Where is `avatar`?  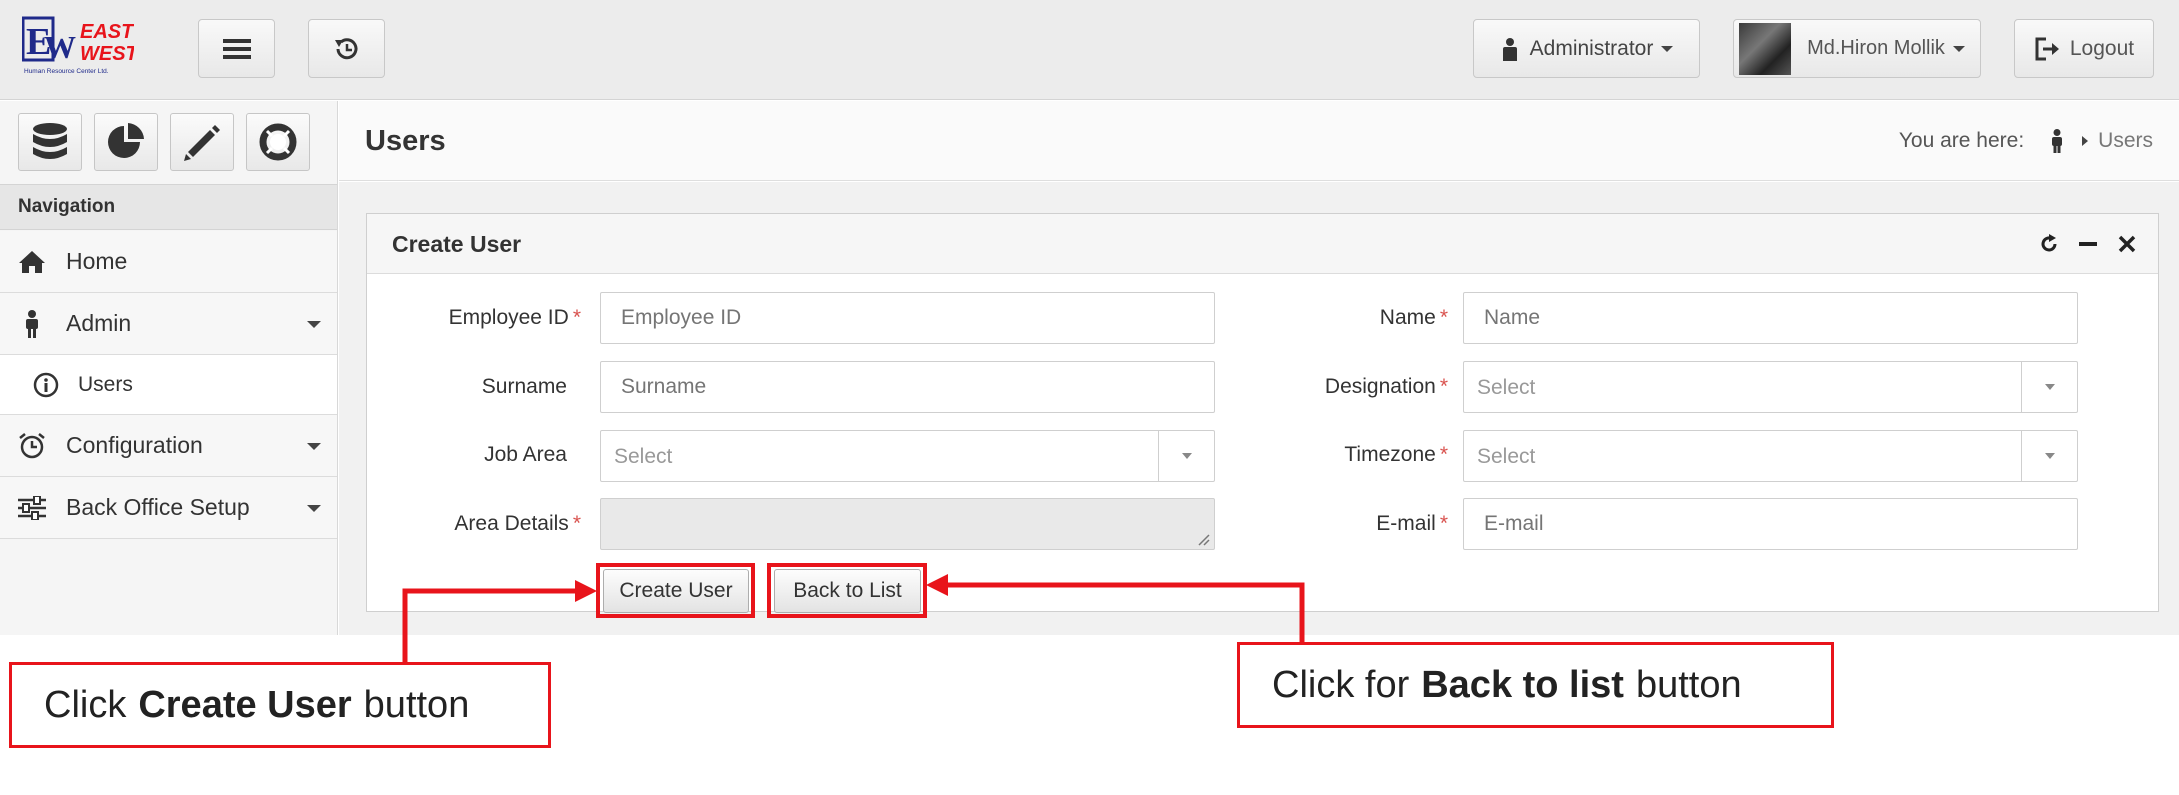 avatar is located at coordinates (1765, 48).